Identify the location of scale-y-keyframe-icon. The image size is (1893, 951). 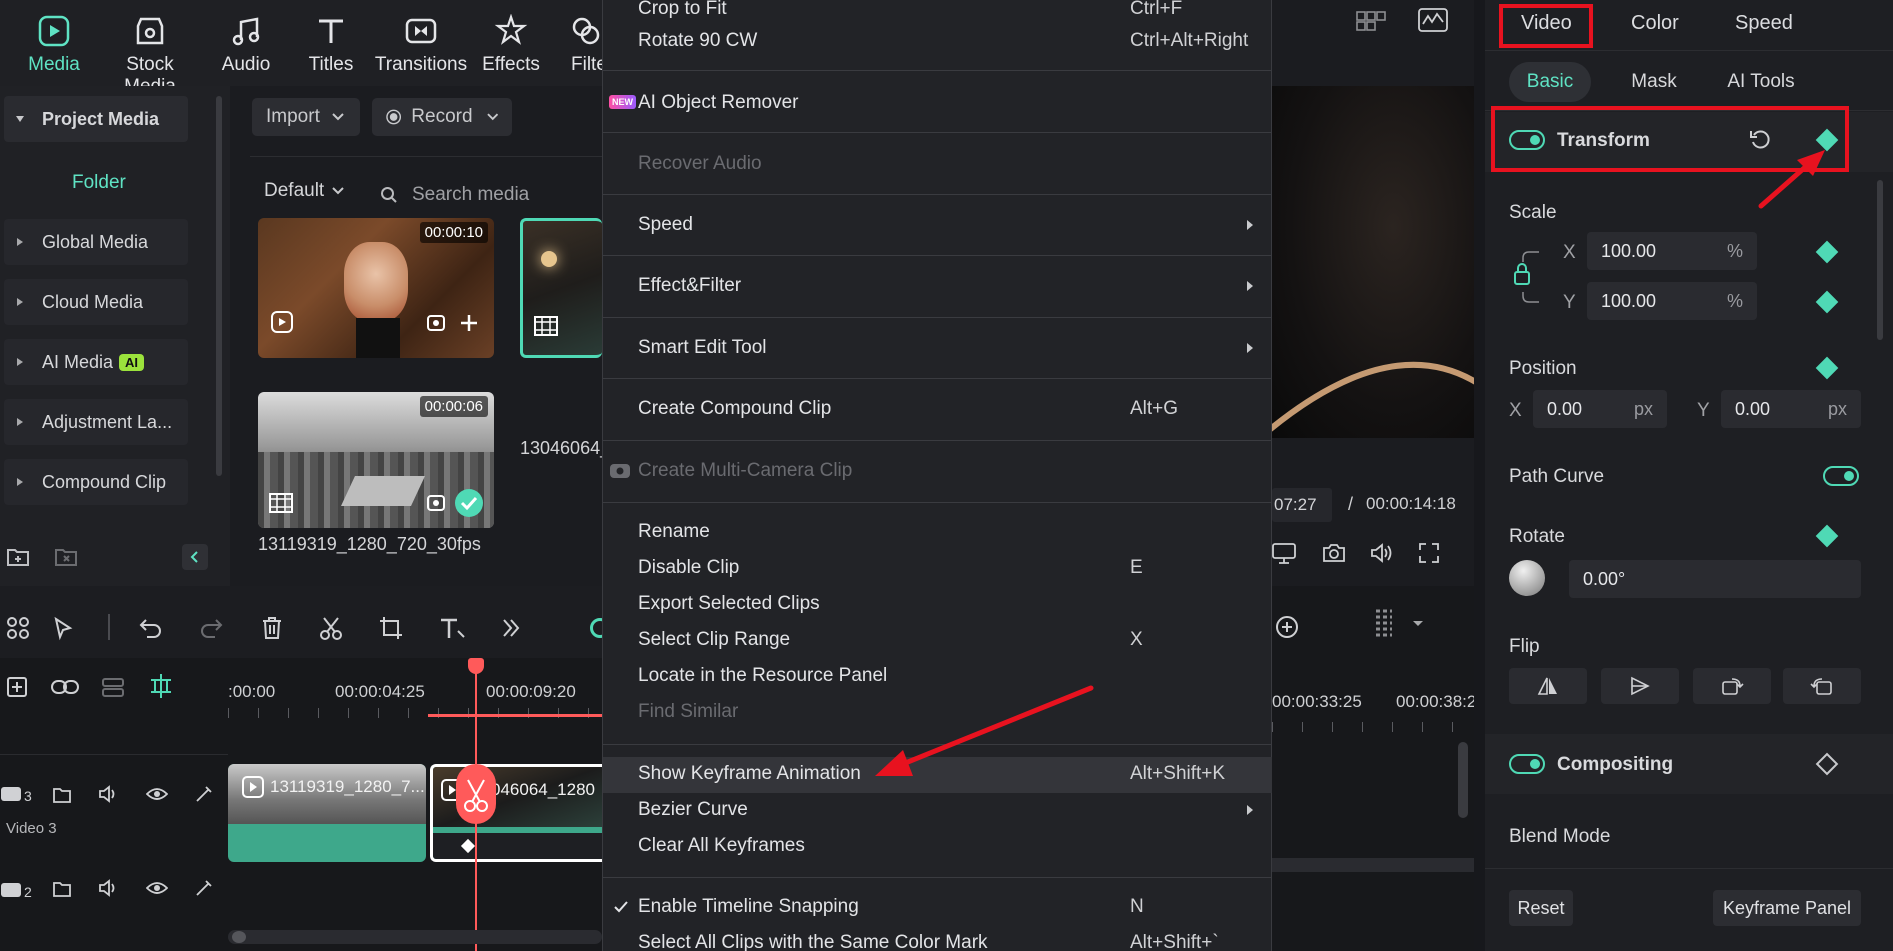
(1827, 302).